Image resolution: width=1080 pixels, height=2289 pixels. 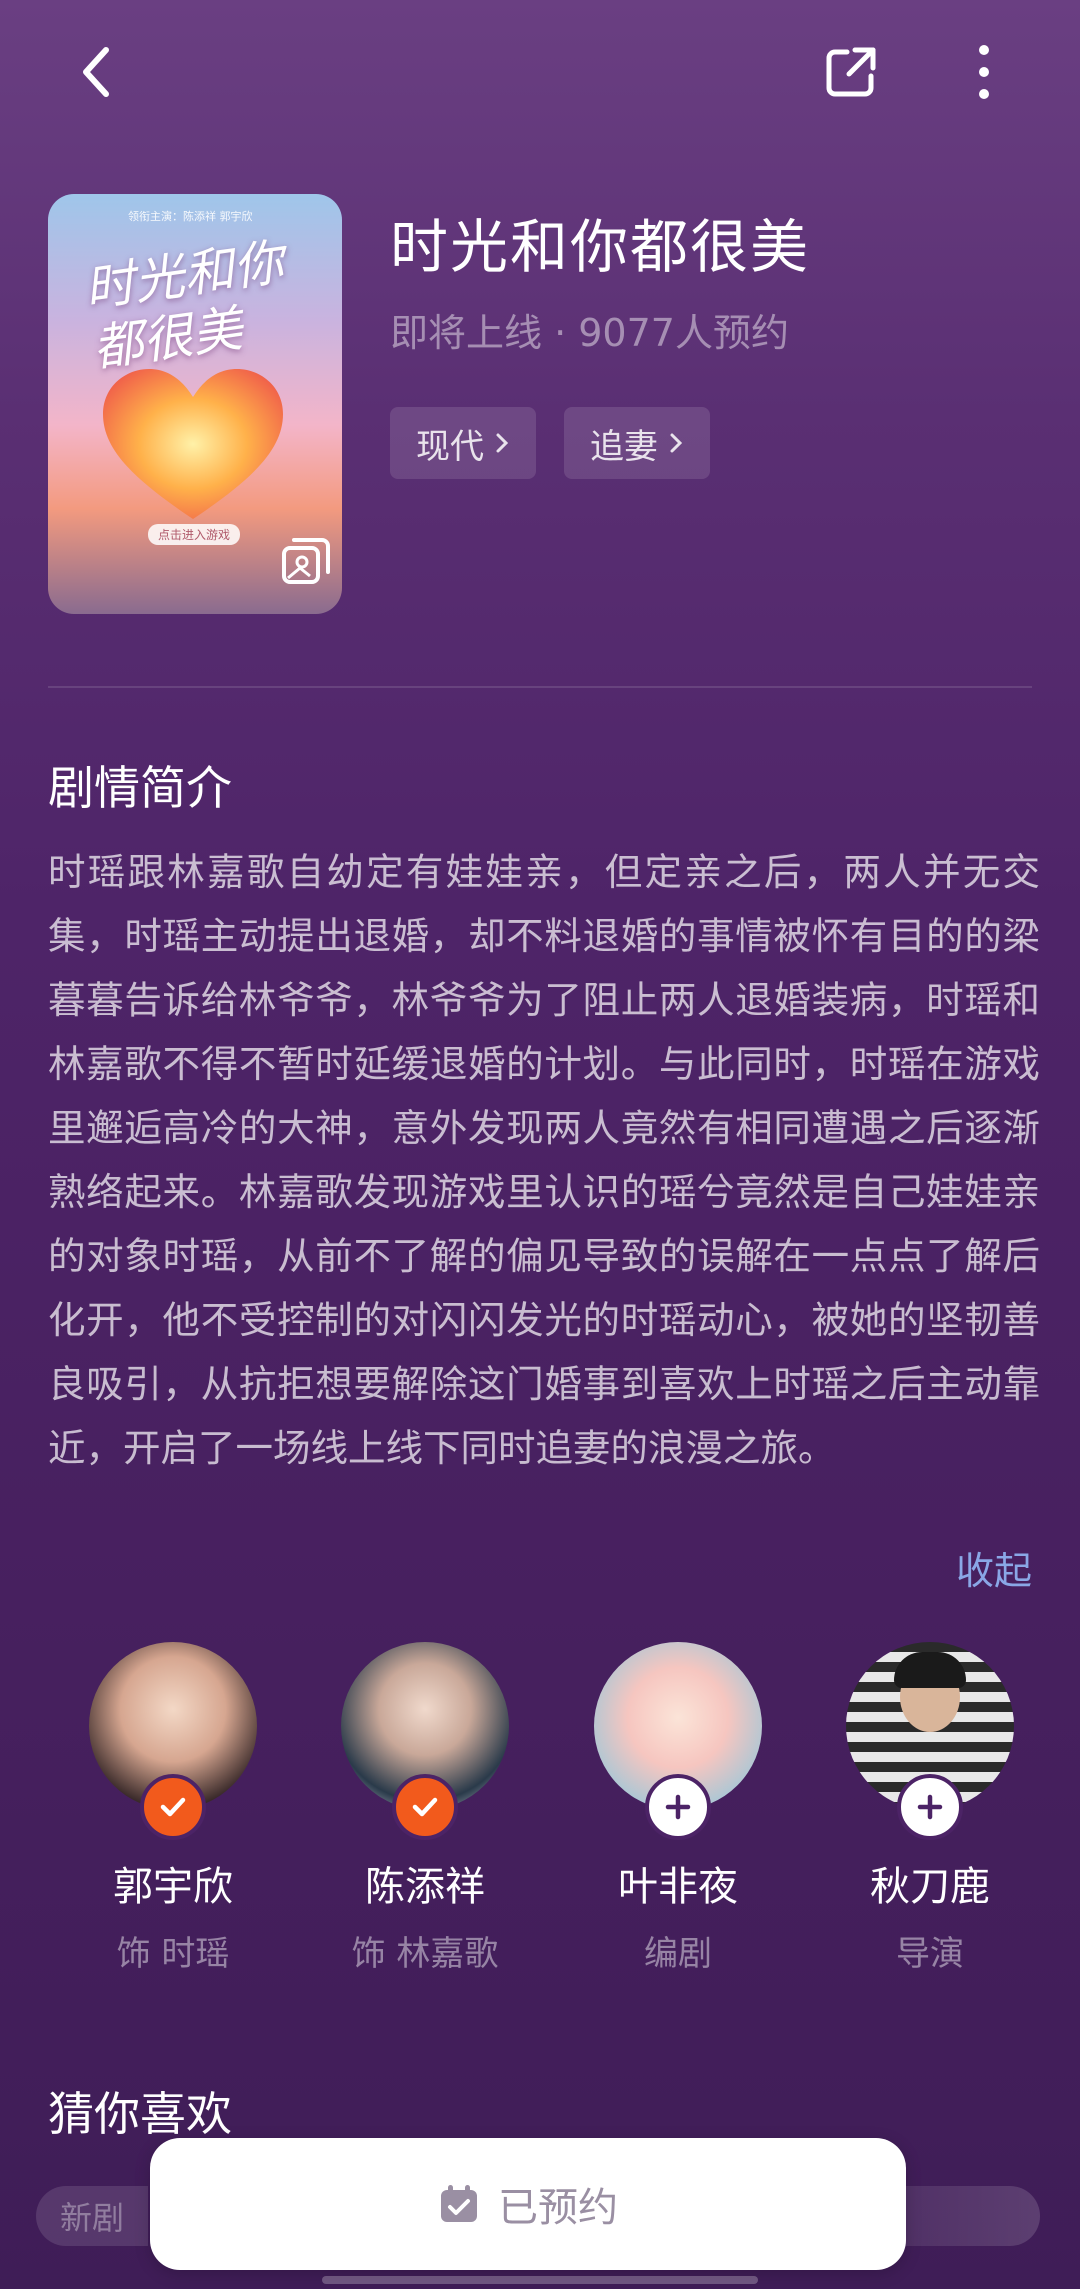 I want to click on tag-label: 现代, so click(x=450, y=446).